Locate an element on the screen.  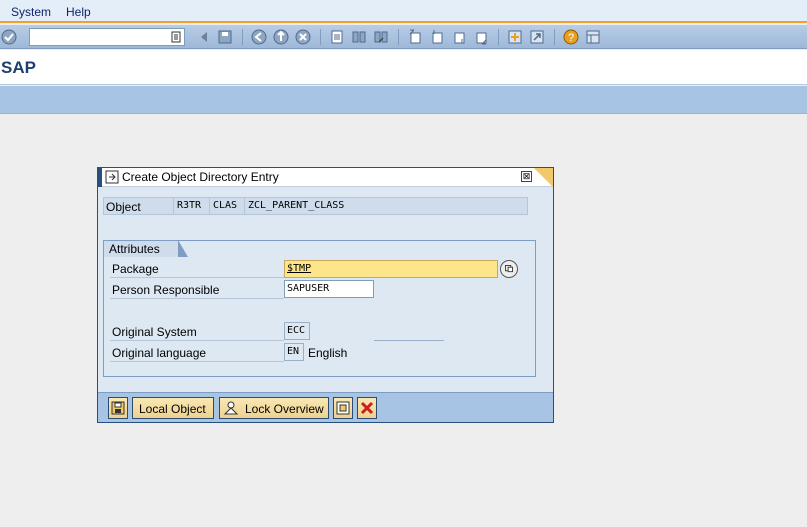
dialog-close-button: ⊠ is located at coordinates (526, 176).